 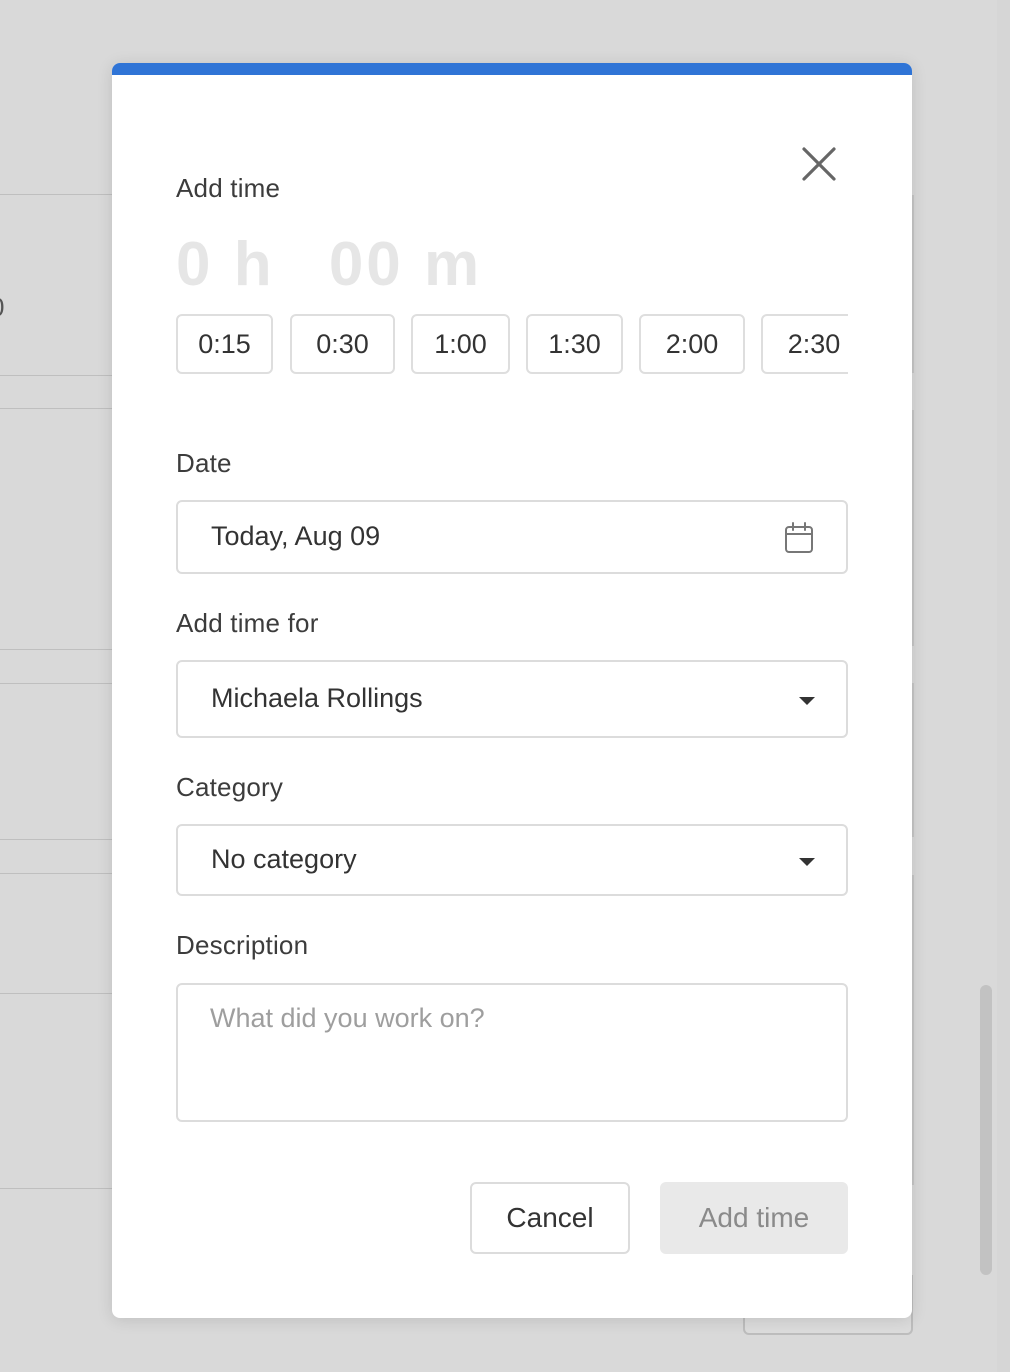 I want to click on close-button, so click(x=819, y=164).